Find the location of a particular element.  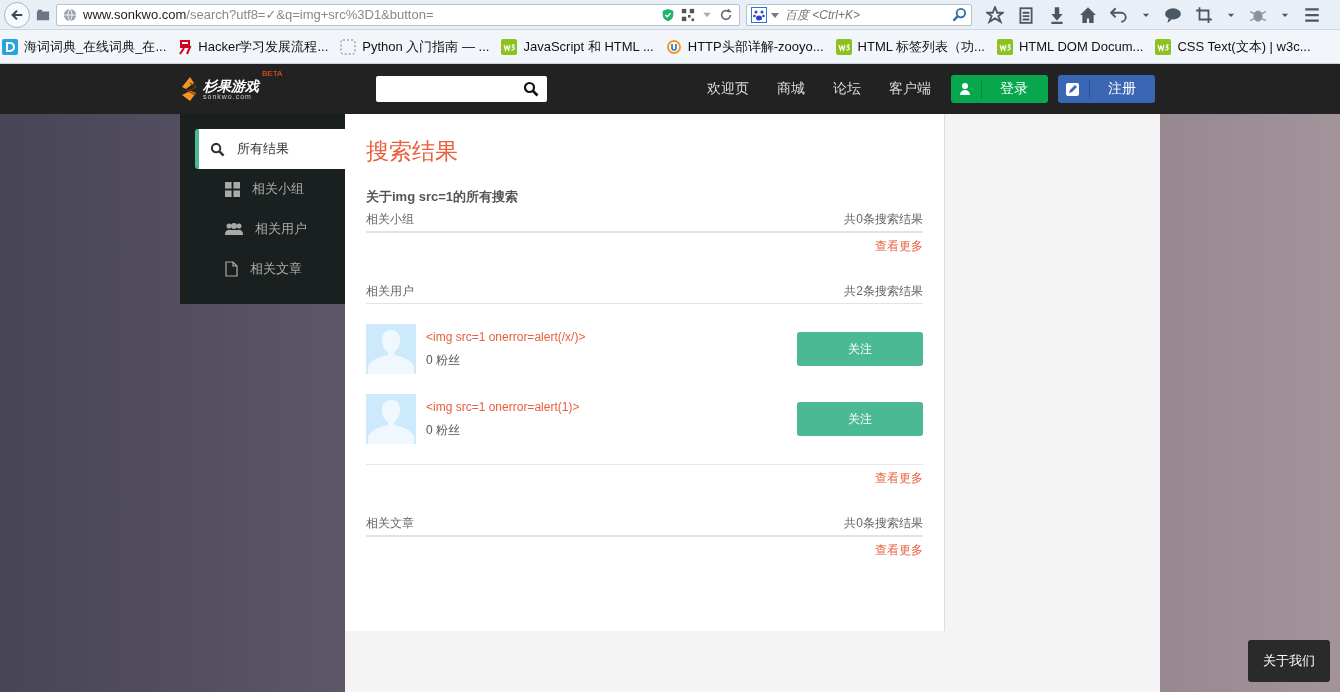

file-icon is located at coordinates (231, 269).